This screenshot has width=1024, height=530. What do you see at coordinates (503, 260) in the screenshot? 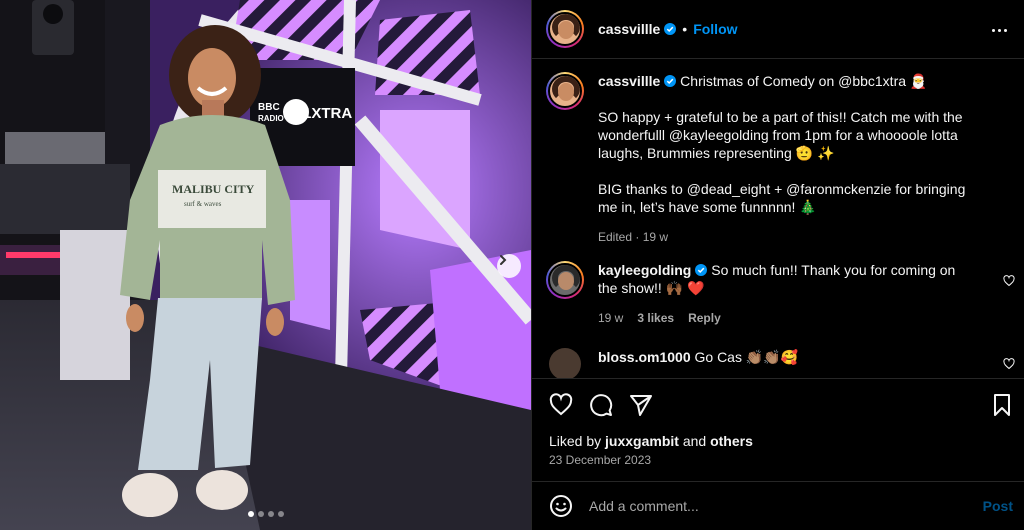
I see `chevron-right-icon` at bounding box center [503, 260].